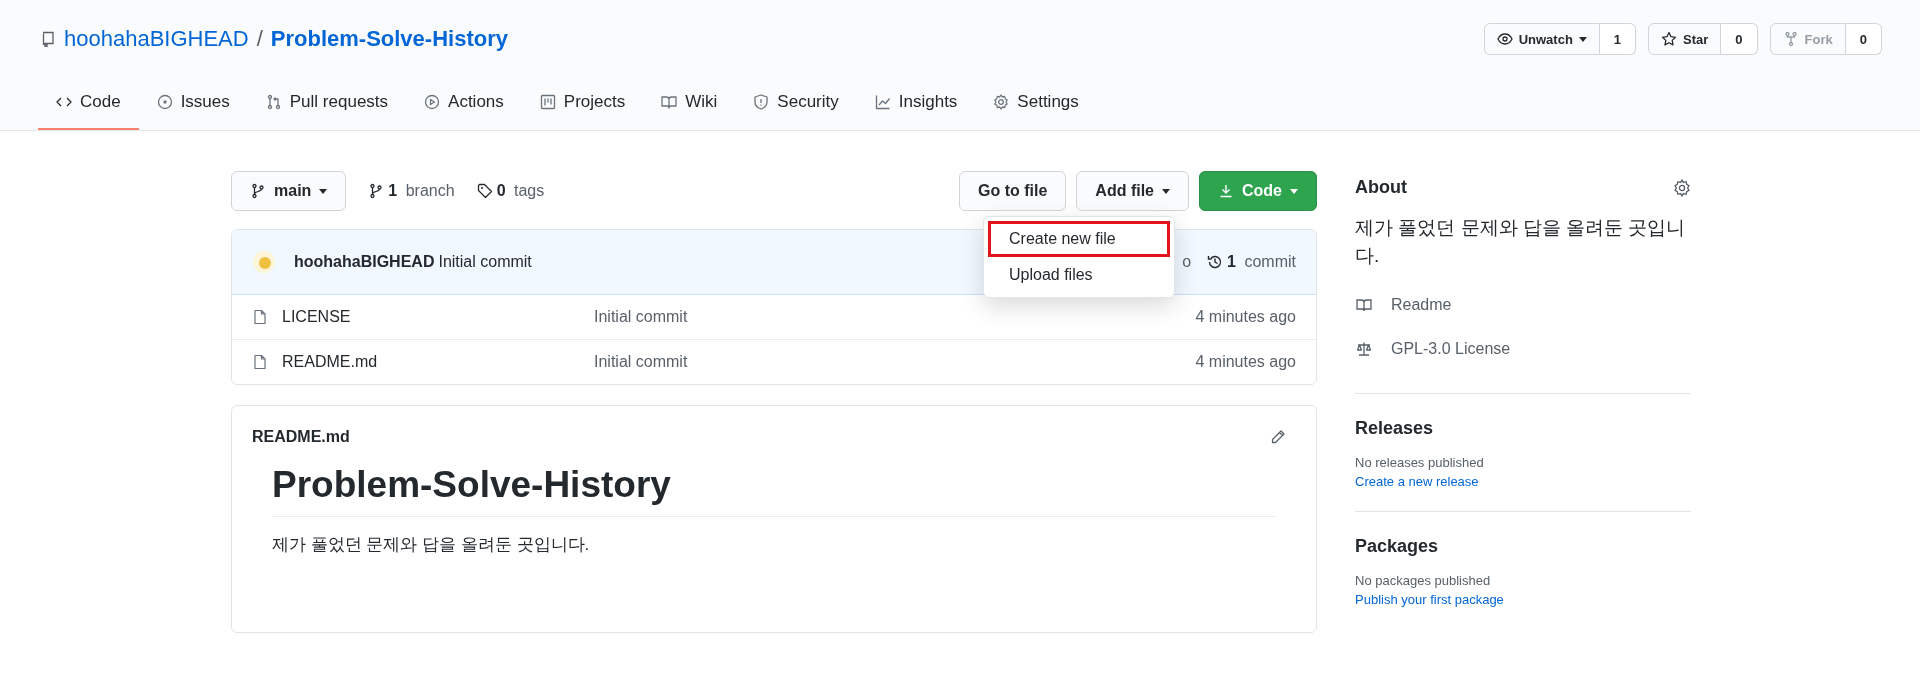  What do you see at coordinates (48, 39) in the screenshot?
I see `repo-icon` at bounding box center [48, 39].